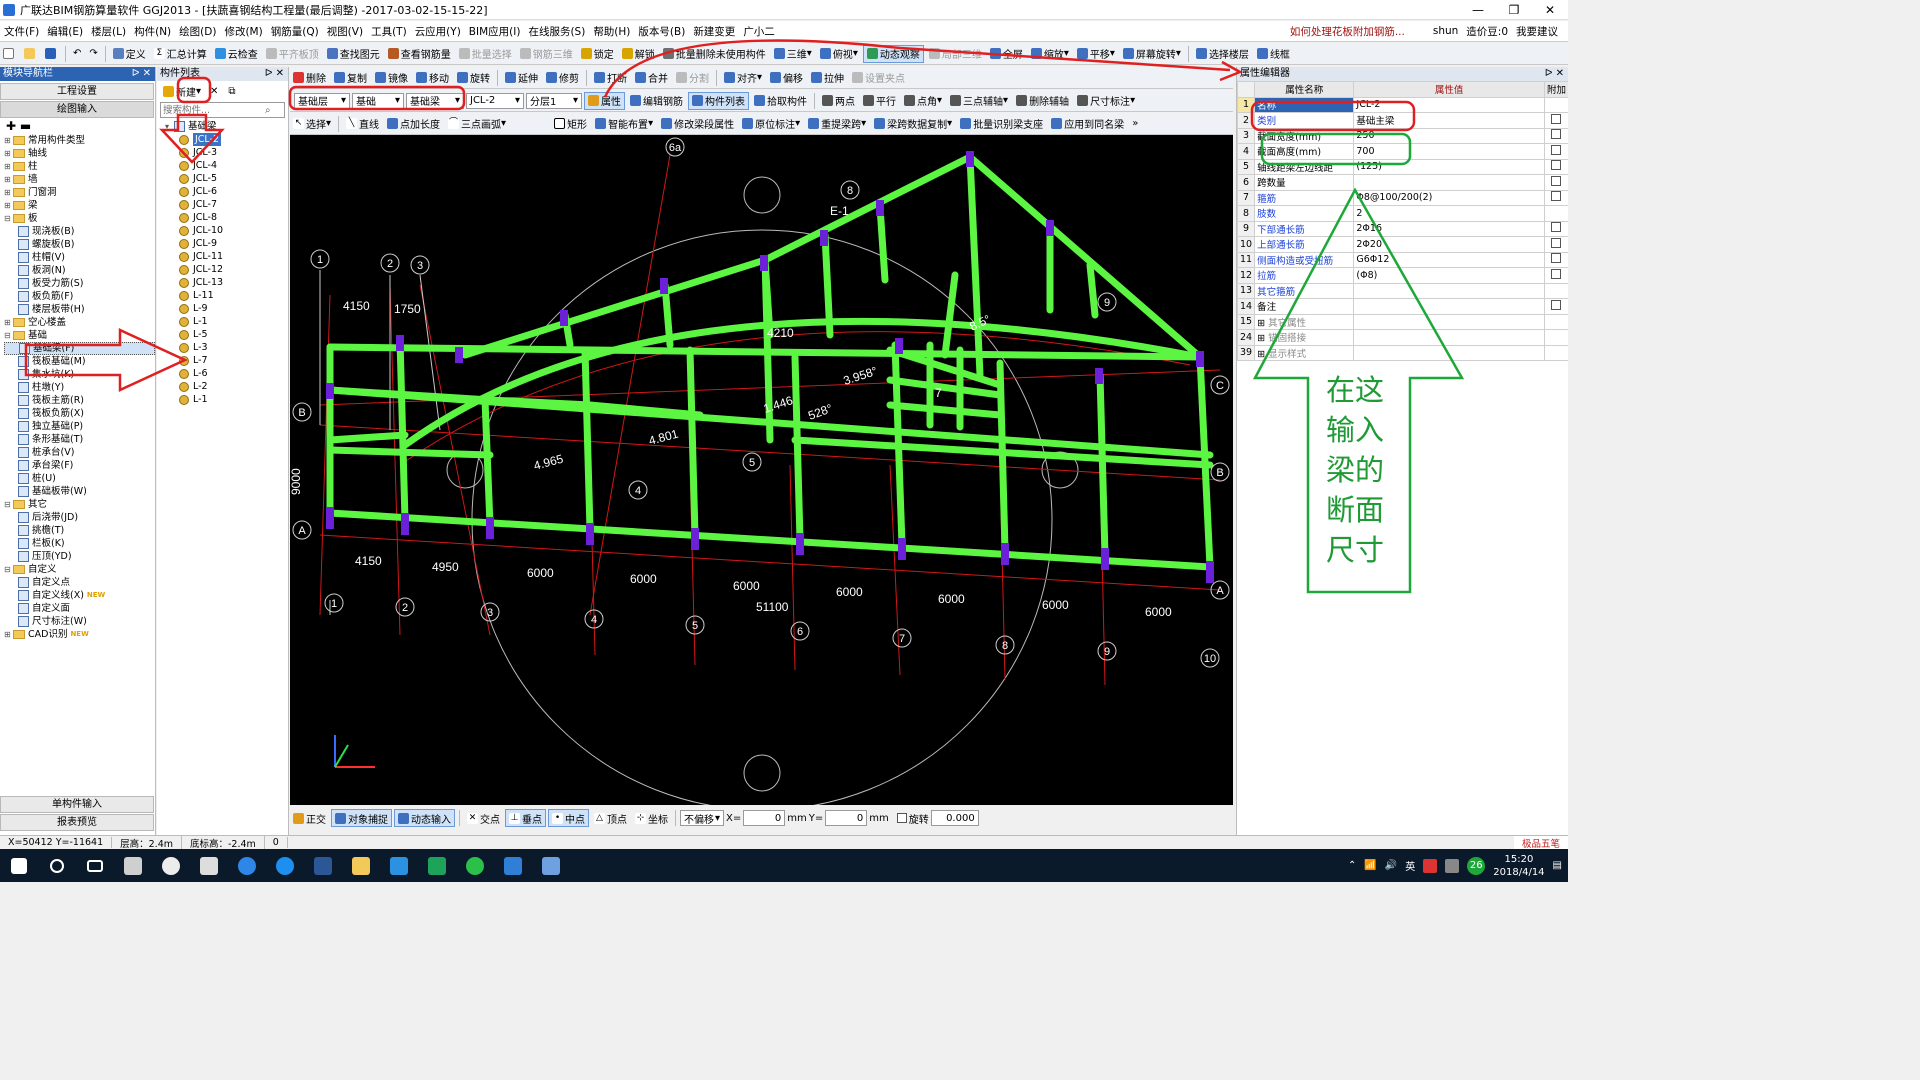 The height and width of the screenshot is (1080, 1920). I want to click on collapse-icon: ⊟, so click(8, 218).